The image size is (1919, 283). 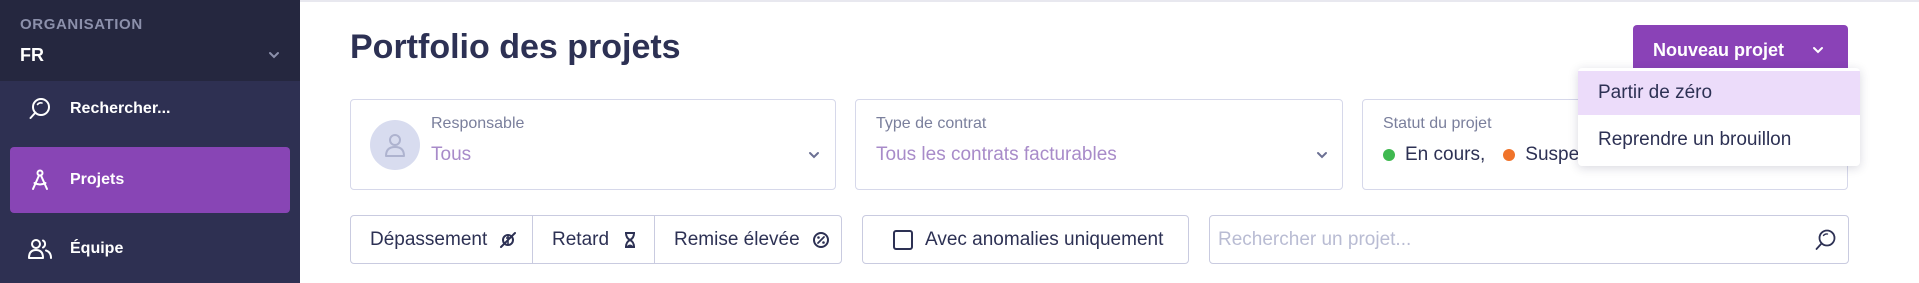 What do you see at coordinates (1389, 155) in the screenshot?
I see `green-dot-icon` at bounding box center [1389, 155].